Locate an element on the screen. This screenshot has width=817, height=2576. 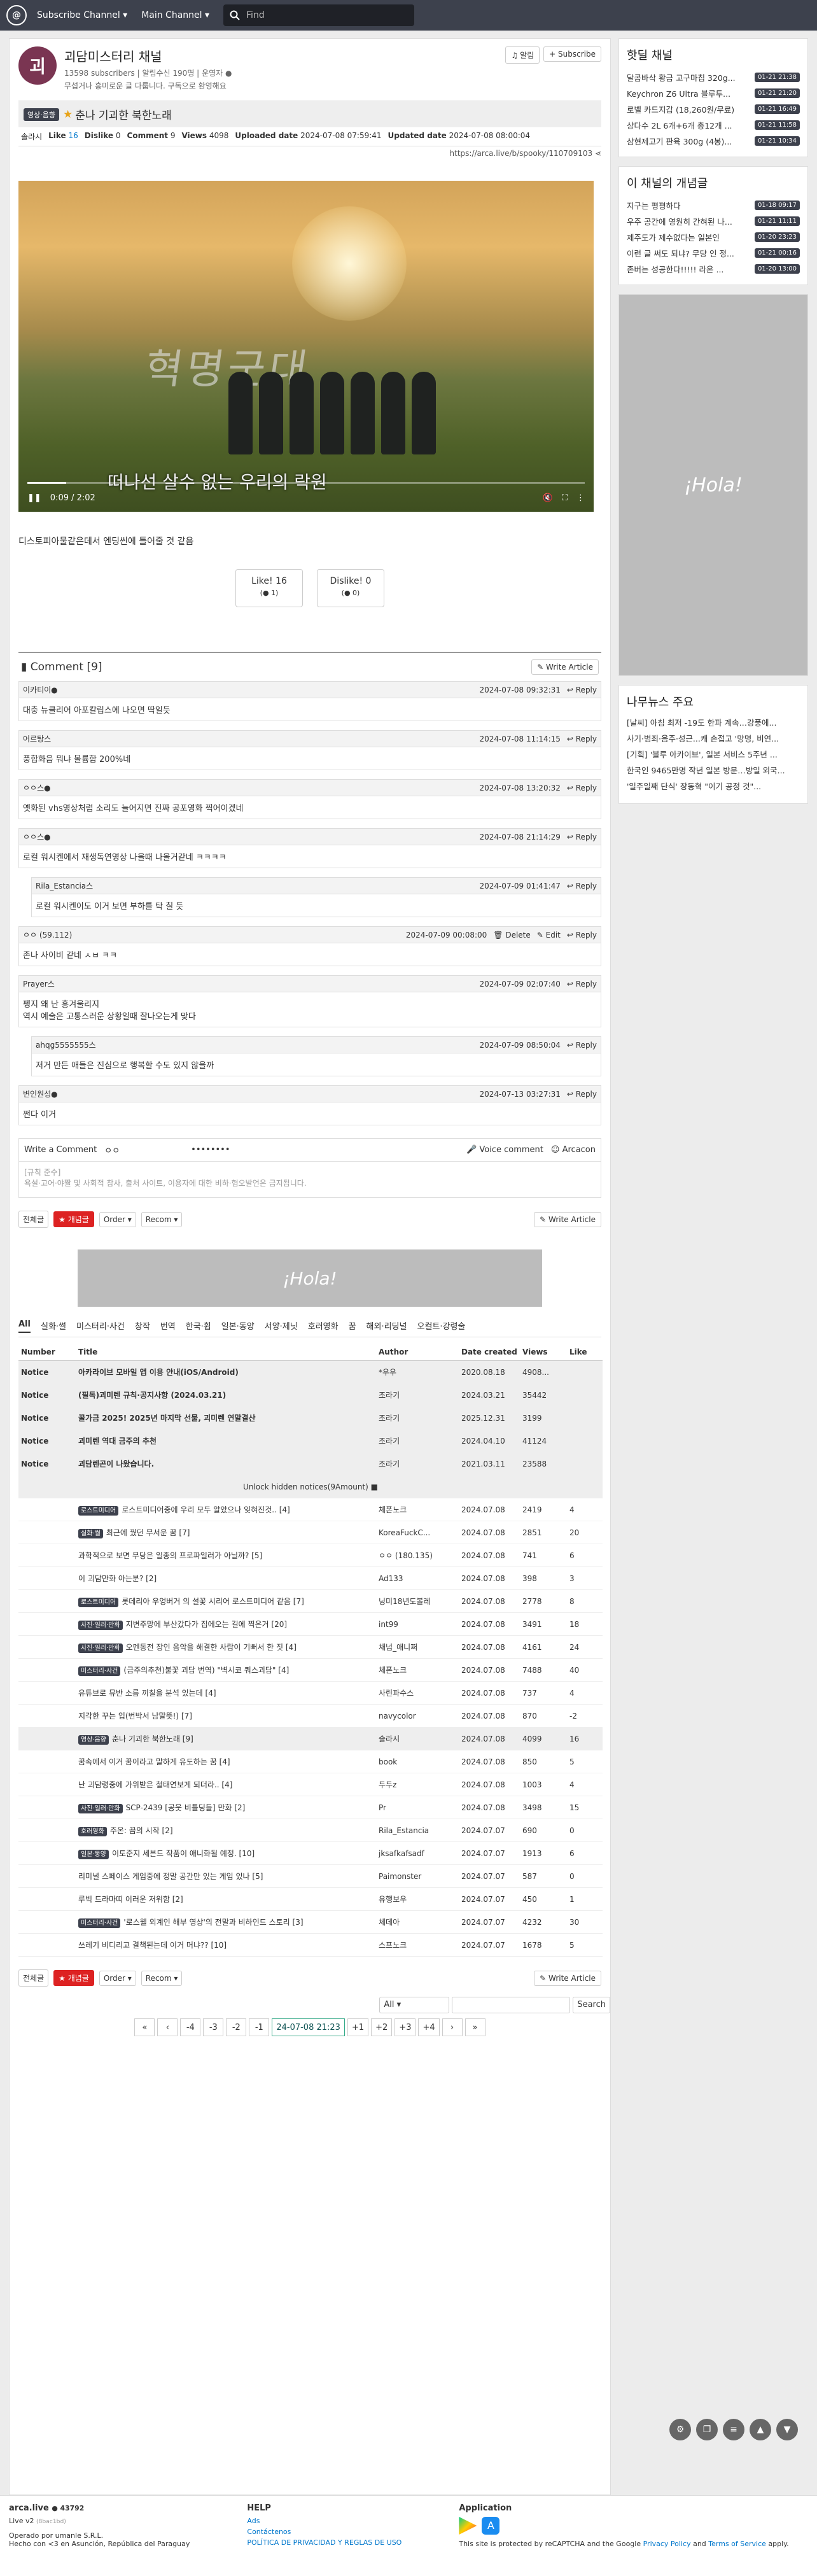
category-tab: 서양·제닛 is located at coordinates (282, 1326).